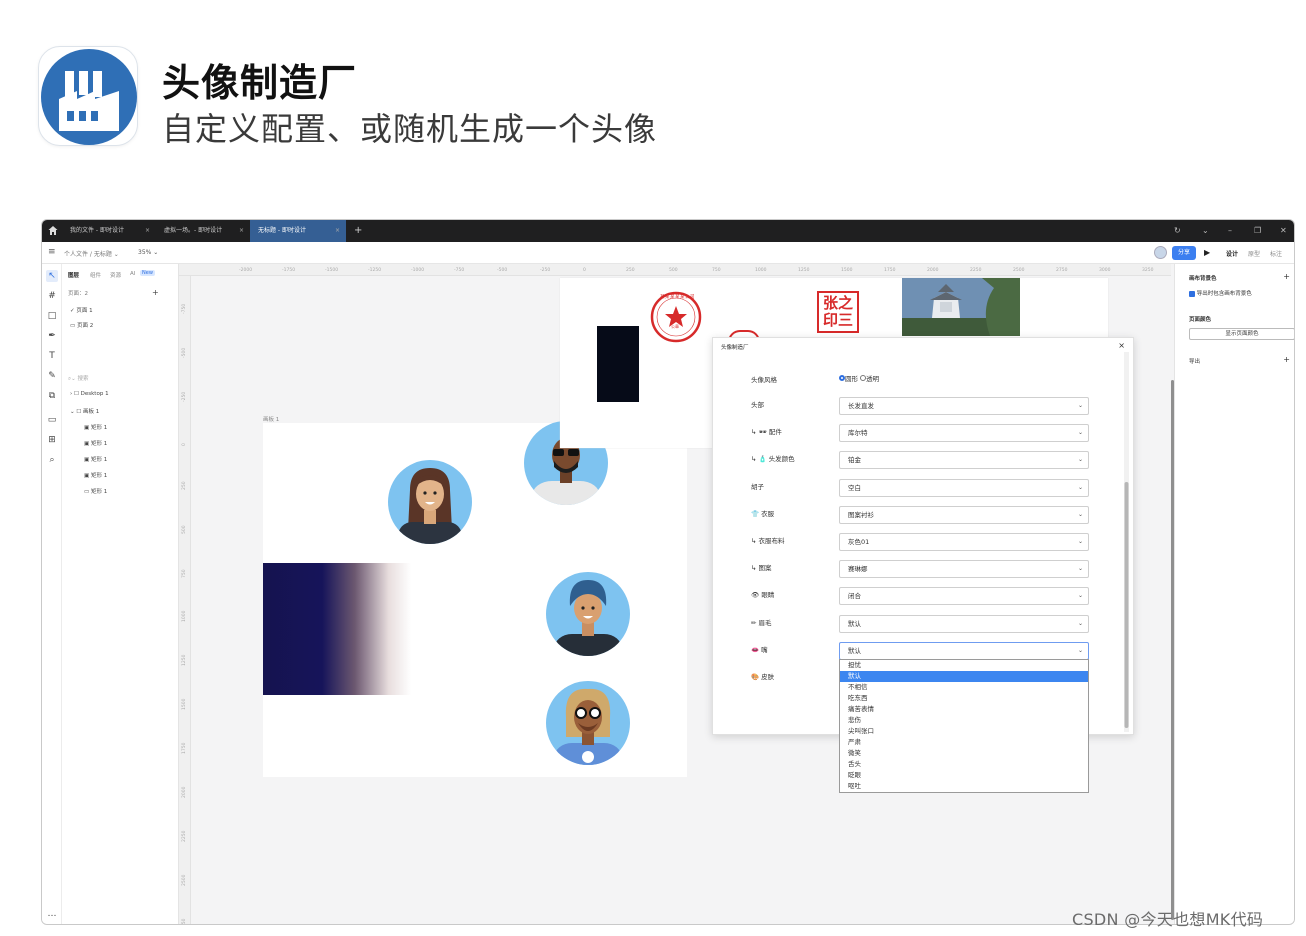  I want to click on zoom-select: 35% ⌄, so click(148, 252).